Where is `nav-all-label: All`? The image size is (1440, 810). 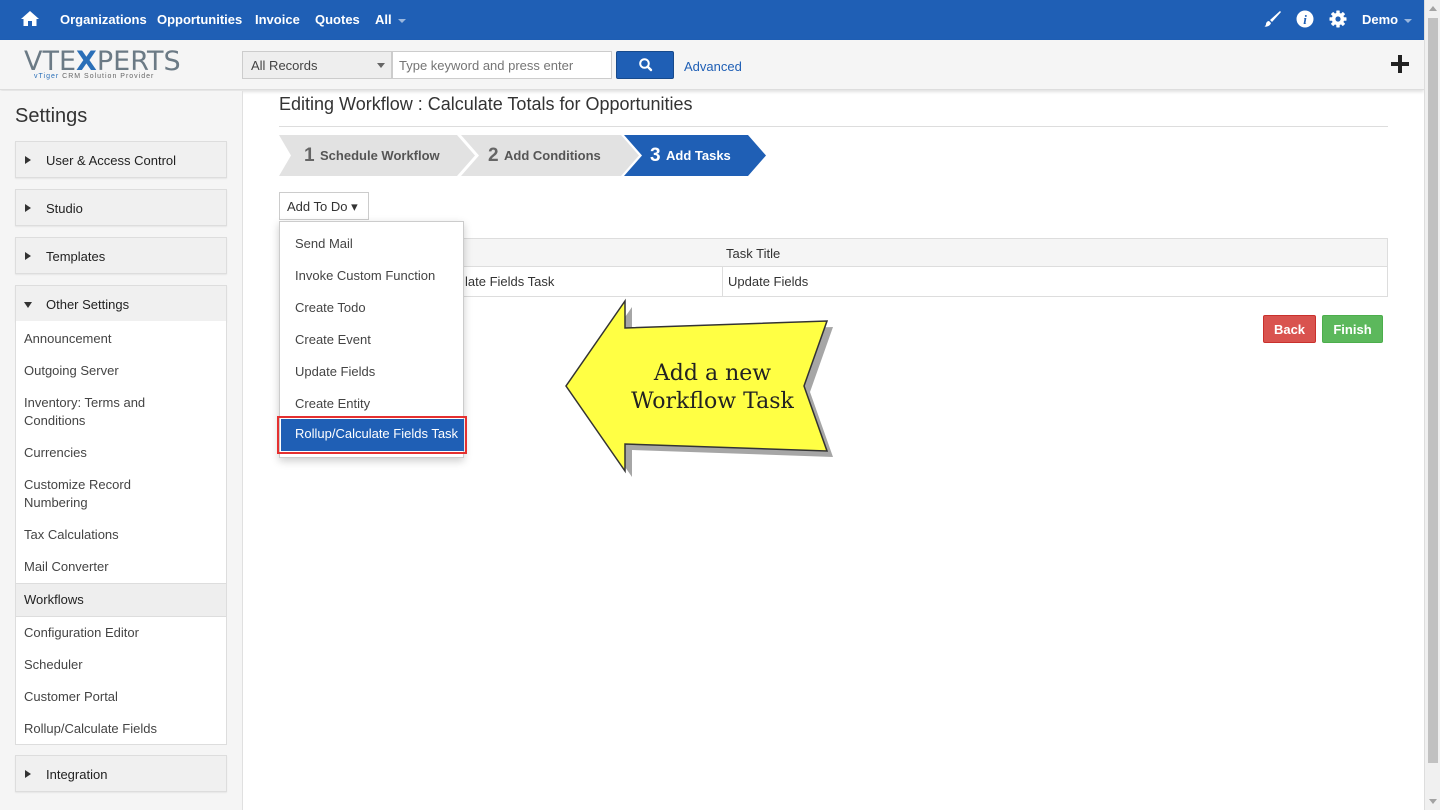
nav-all-label: All is located at coordinates (383, 19).